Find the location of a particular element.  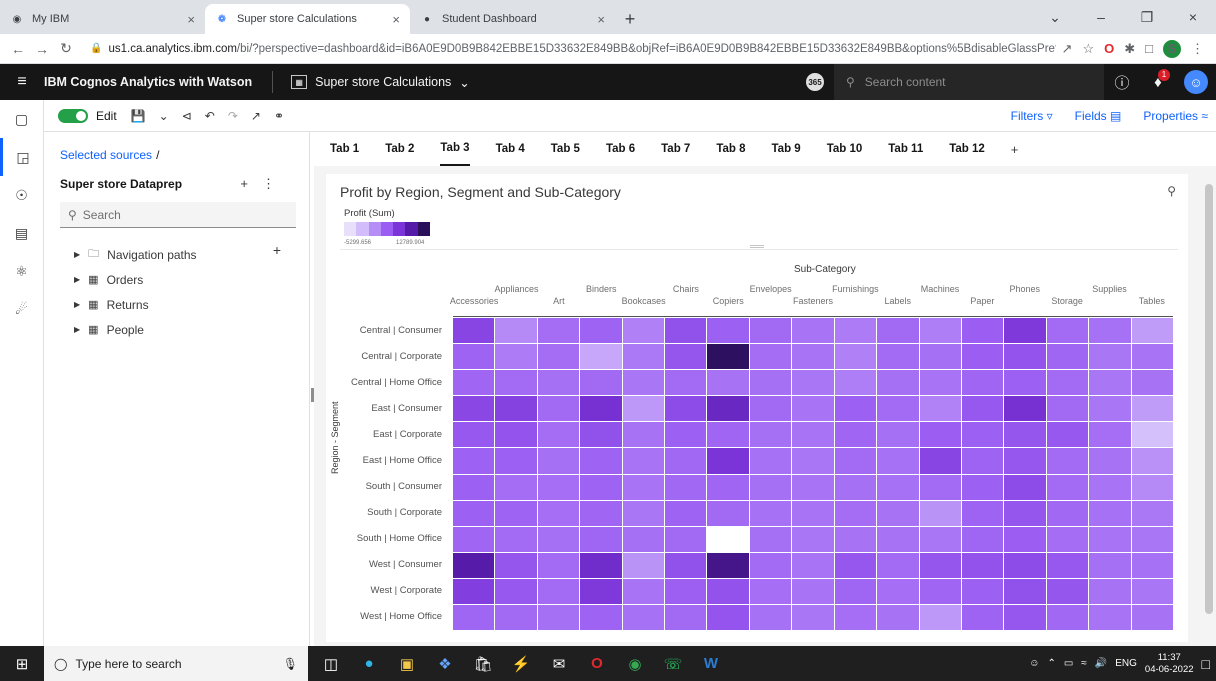

opera-icon: O is located at coordinates (597, 663).